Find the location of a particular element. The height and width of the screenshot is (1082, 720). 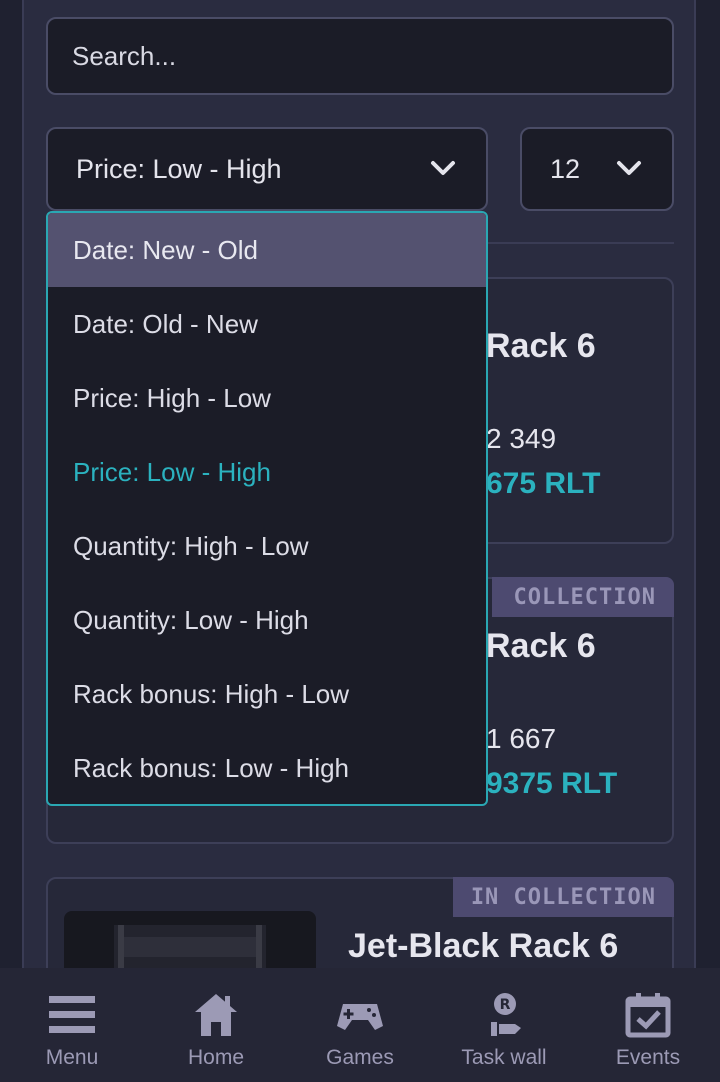

nav-label: Events is located at coordinates (648, 1057).